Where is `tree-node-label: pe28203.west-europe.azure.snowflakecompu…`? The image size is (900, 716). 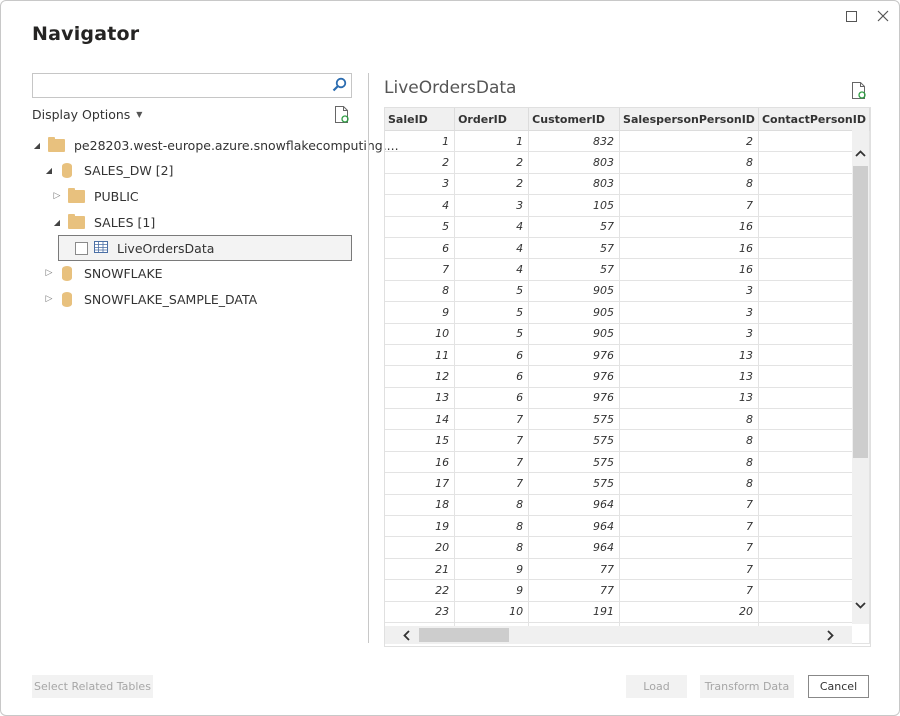 tree-node-label: pe28203.west-europe.azure.snowflakecompu… is located at coordinates (236, 145).